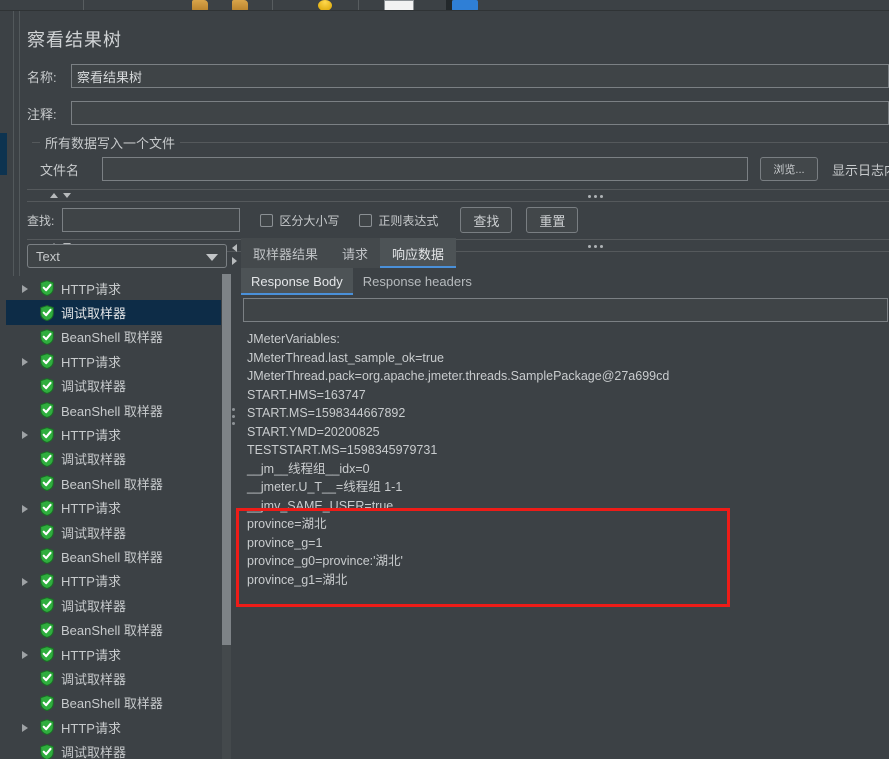 The image size is (889, 759). What do you see at coordinates (565, 310) in the screenshot?
I see `response-search-input` at bounding box center [565, 310].